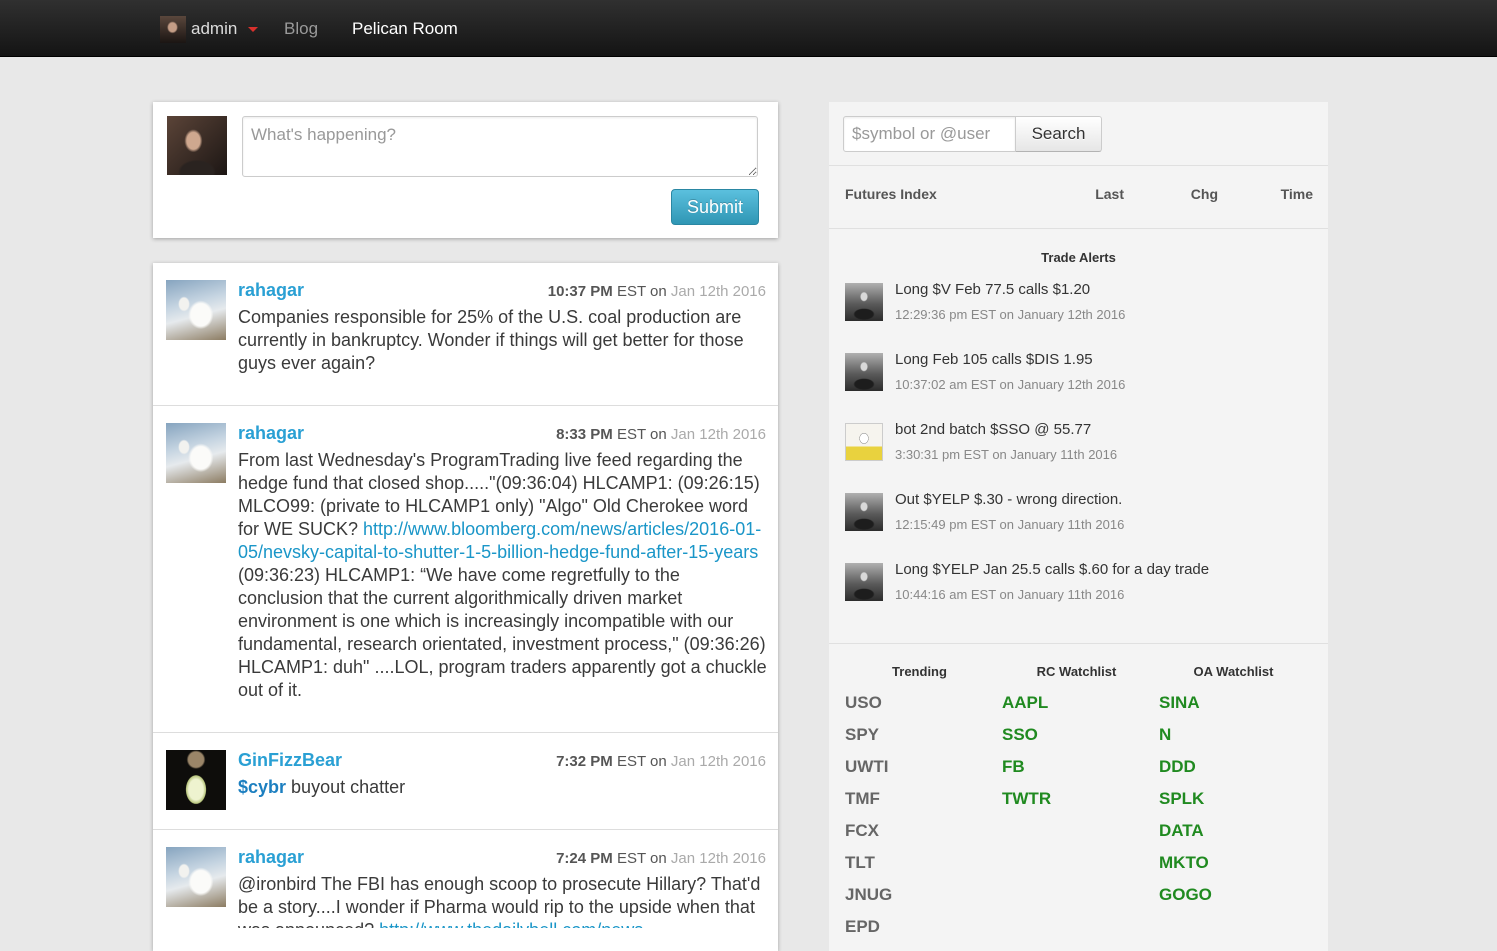  I want to click on column-header-chg: Chg, so click(1204, 194).